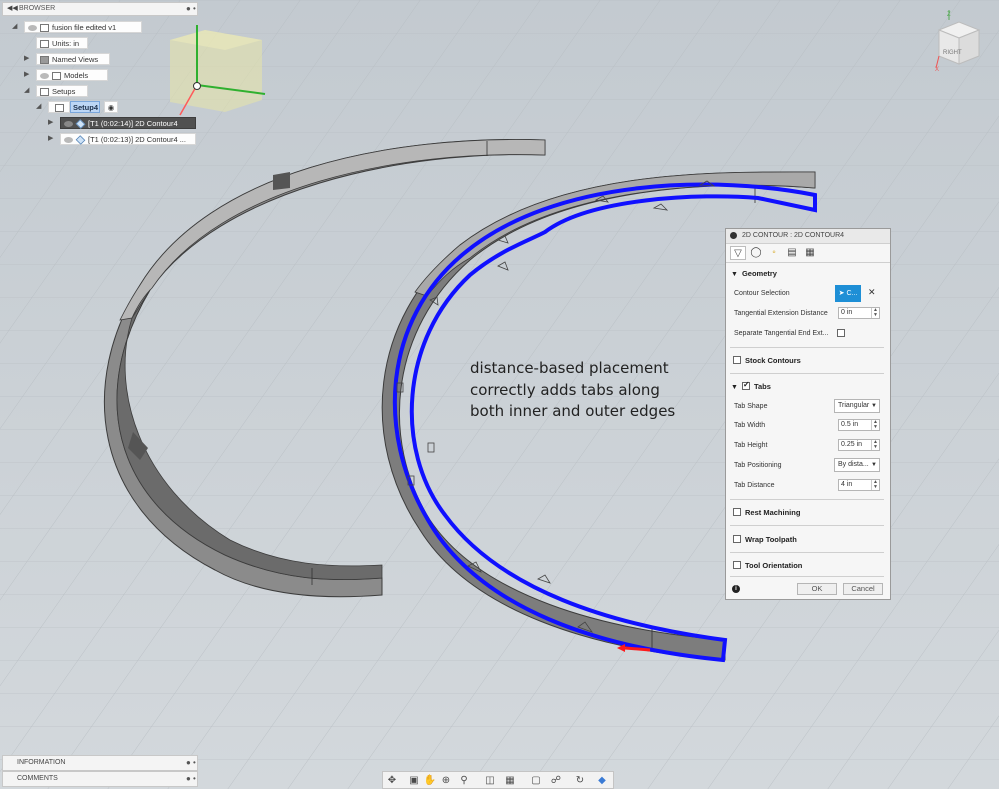 The width and height of the screenshot is (999, 789). Describe the element at coordinates (602, 780) in the screenshot. I see `environment-icon: ◆` at that location.